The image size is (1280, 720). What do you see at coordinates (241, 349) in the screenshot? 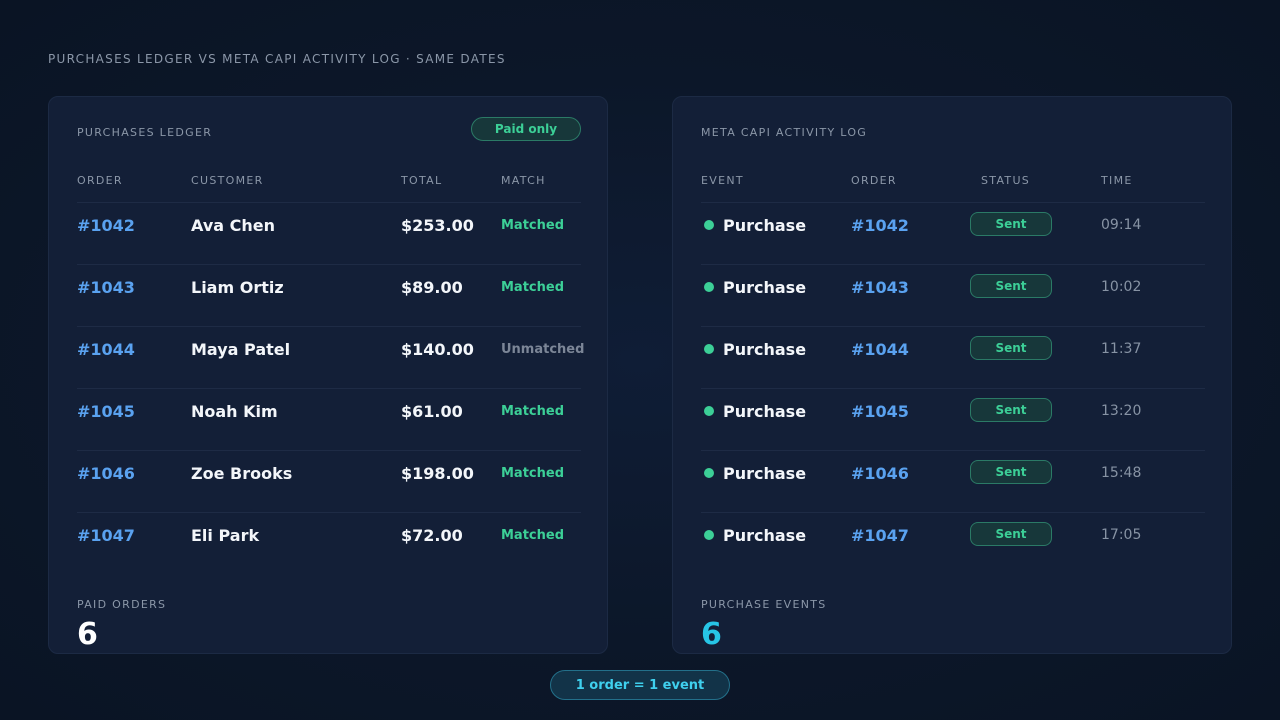
I see `customer-name: Maya Patel` at bounding box center [241, 349].